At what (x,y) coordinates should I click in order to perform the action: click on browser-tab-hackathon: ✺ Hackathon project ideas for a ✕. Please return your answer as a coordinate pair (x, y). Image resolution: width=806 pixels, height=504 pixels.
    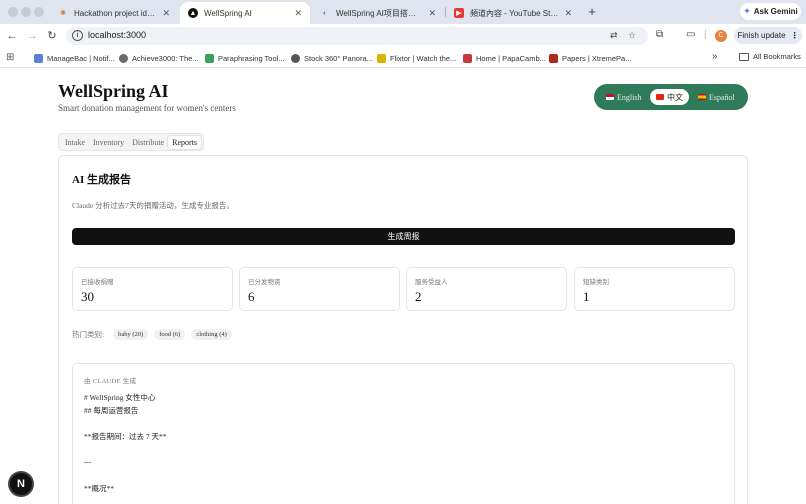
    Looking at the image, I should click on (114, 13).